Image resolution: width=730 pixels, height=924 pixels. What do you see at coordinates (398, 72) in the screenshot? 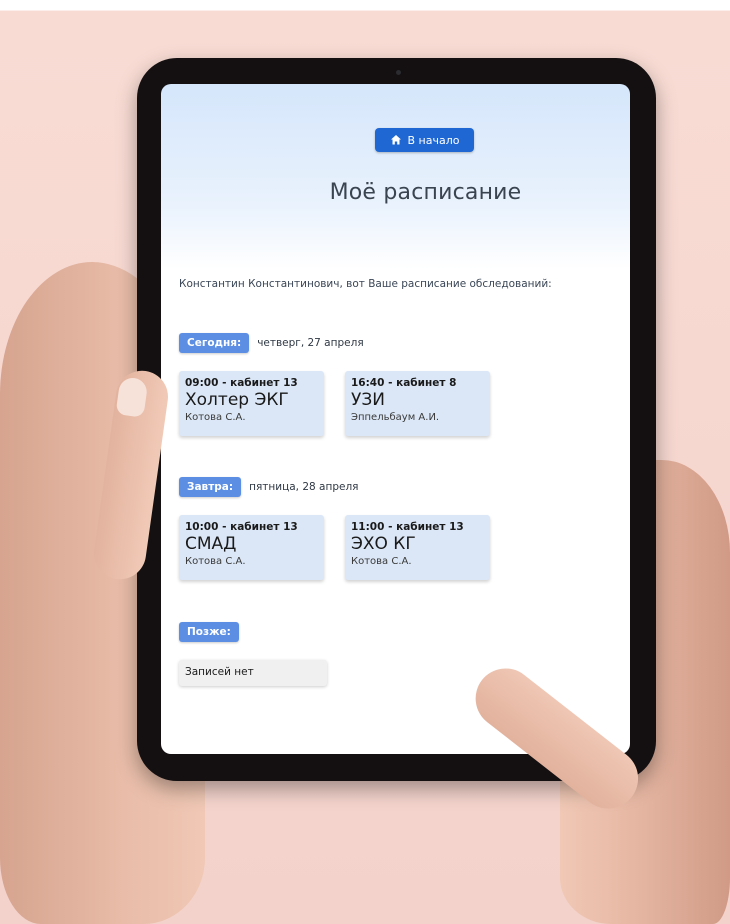
I see `camera-icon` at bounding box center [398, 72].